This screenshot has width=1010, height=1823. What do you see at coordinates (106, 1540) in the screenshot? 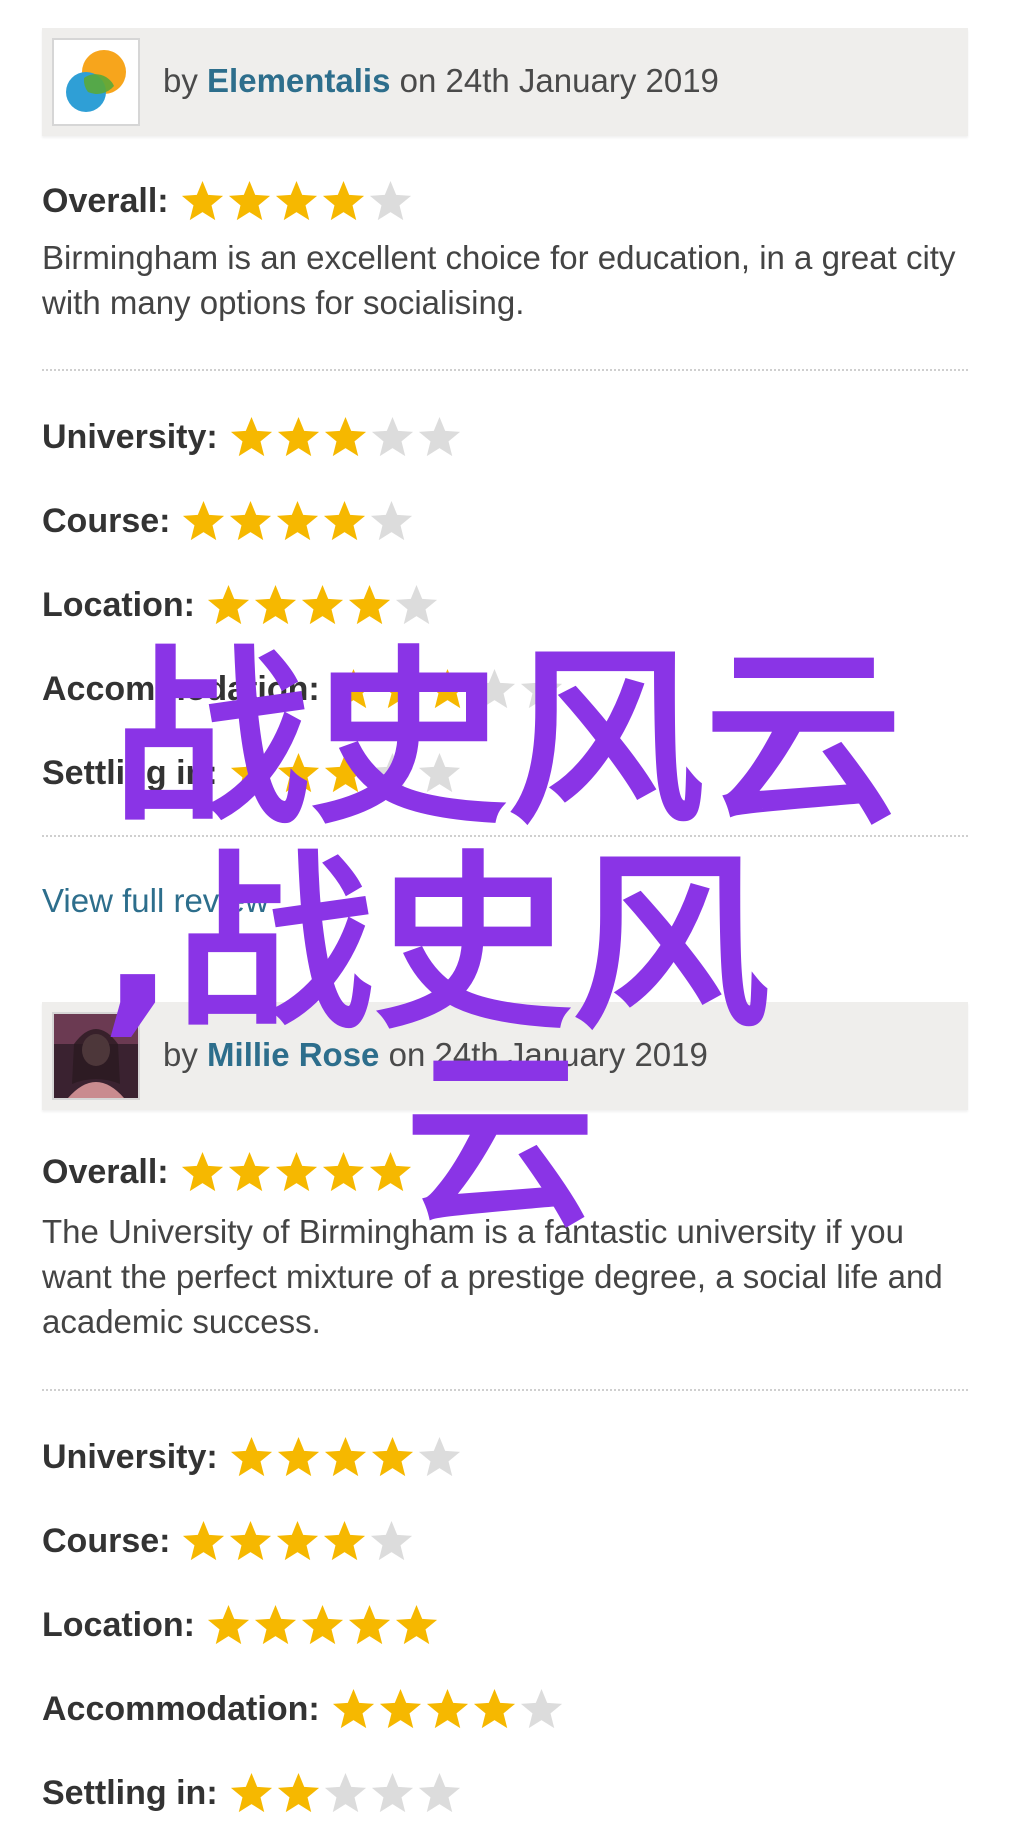
I see `rating-label: Course:` at bounding box center [106, 1540].